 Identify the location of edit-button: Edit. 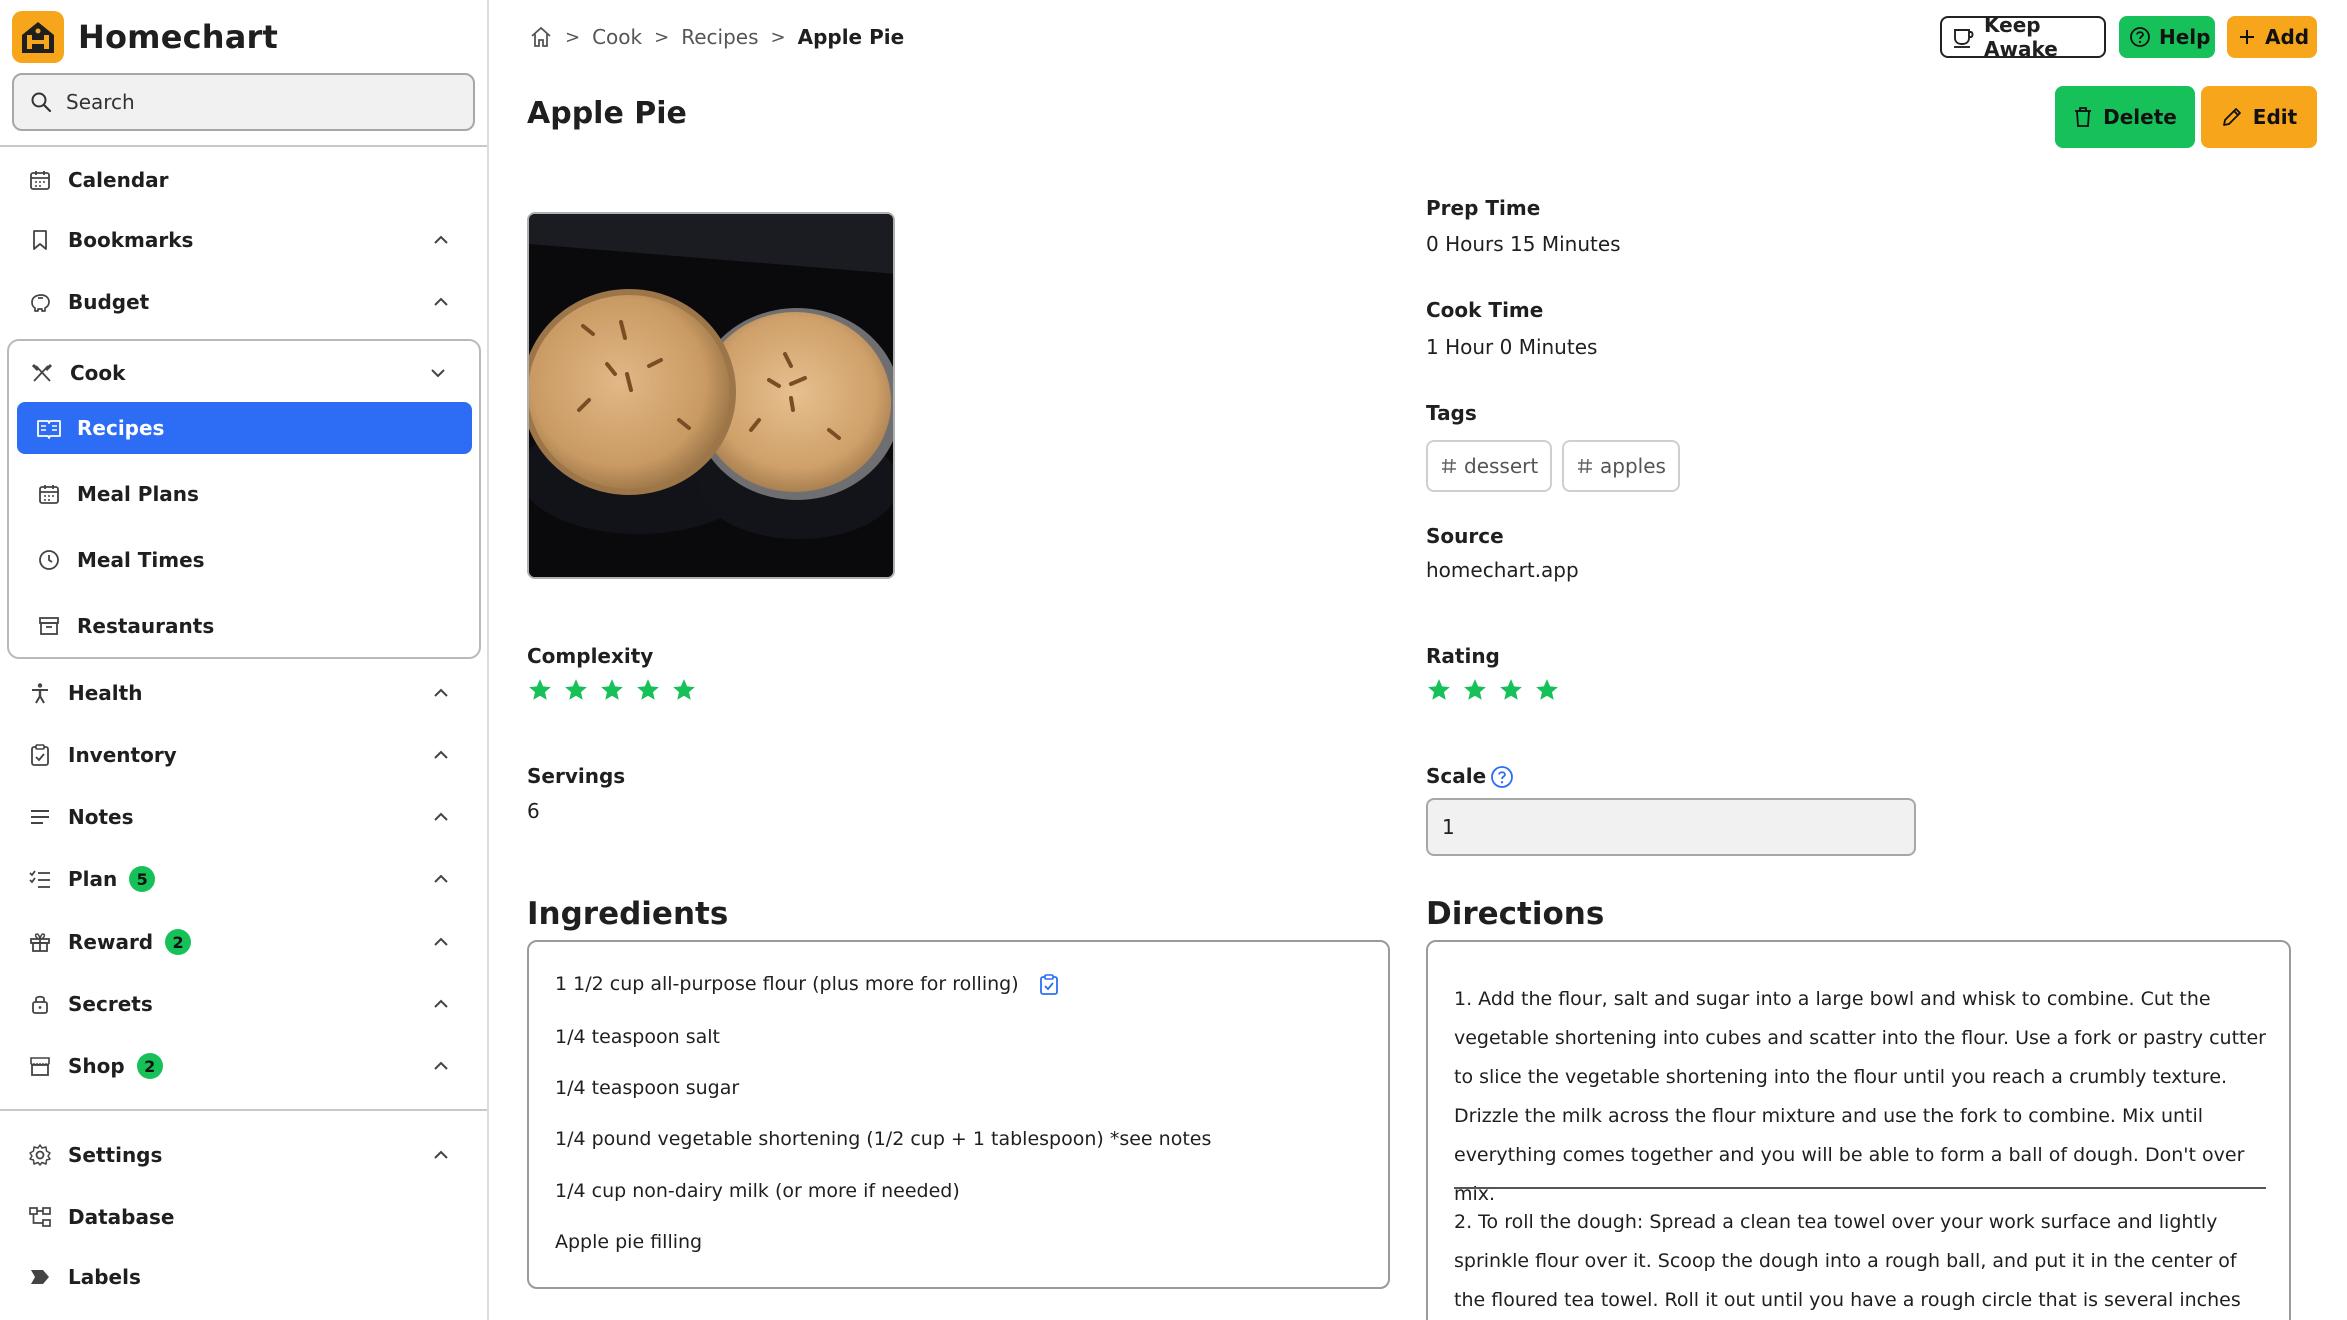
(2259, 117).